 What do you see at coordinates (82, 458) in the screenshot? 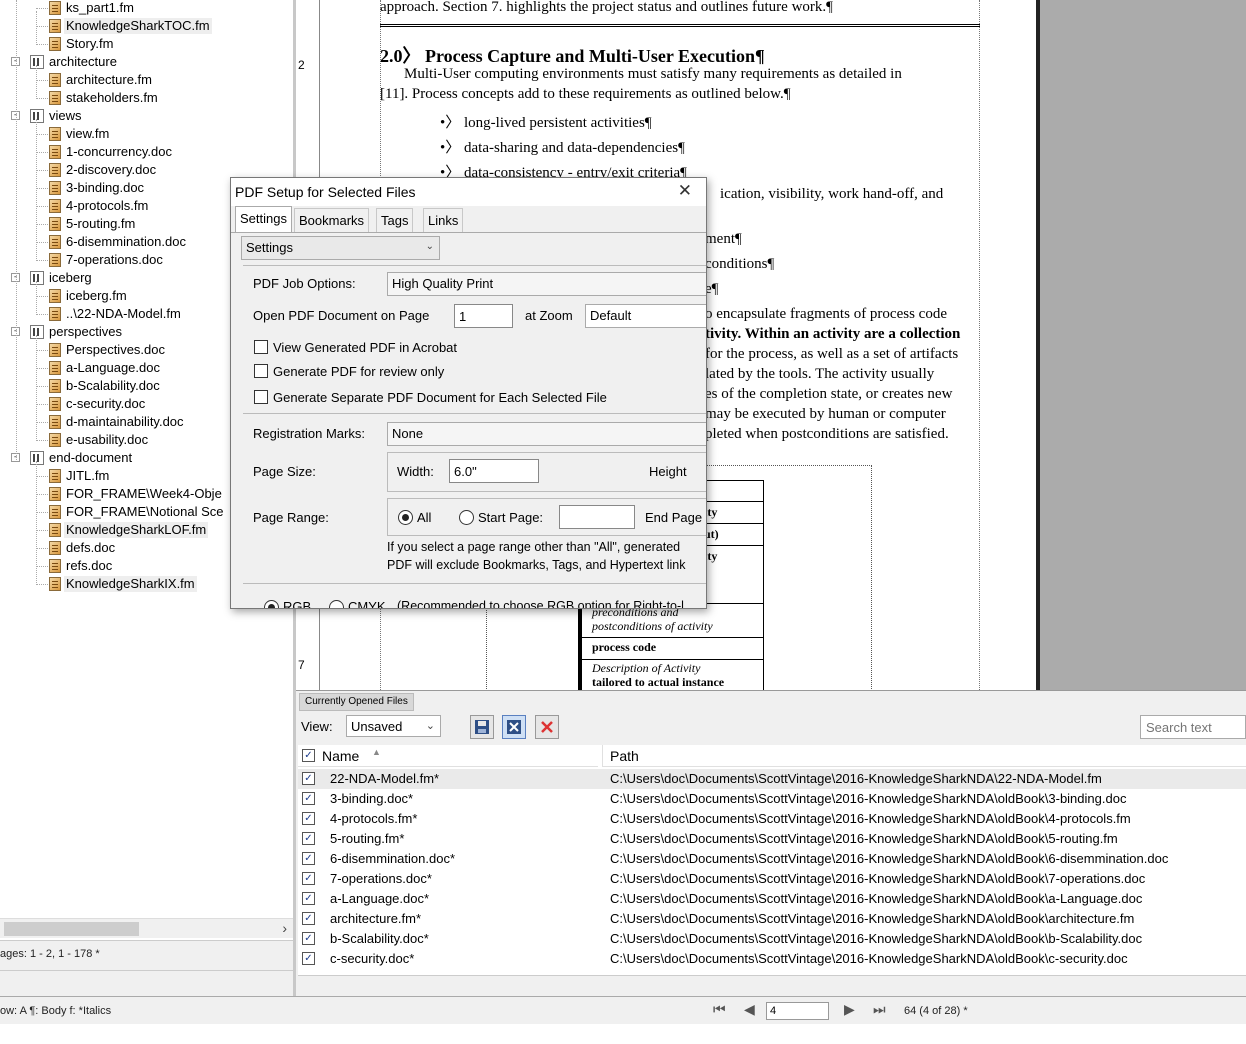
I see `tree-folder: end-document` at bounding box center [82, 458].